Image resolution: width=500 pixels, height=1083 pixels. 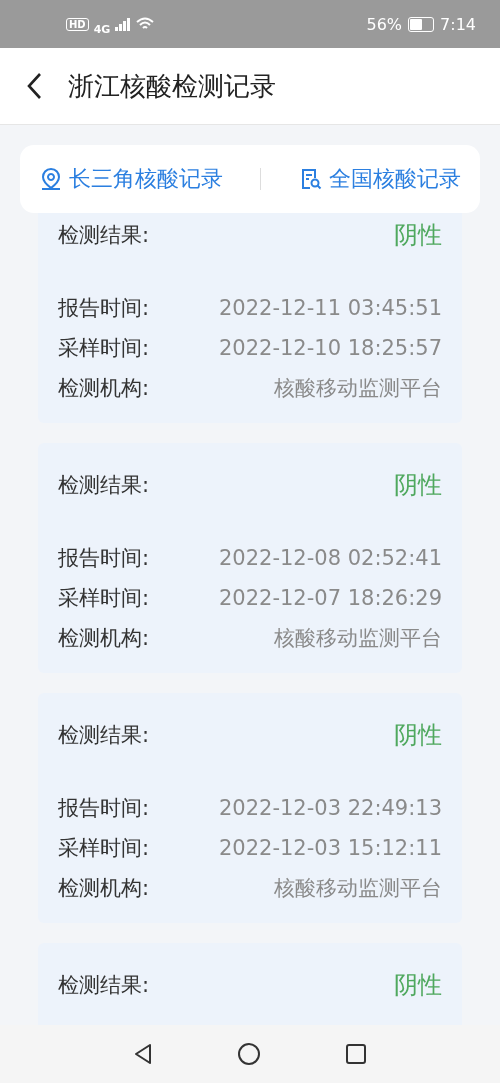 What do you see at coordinates (384, 24) in the screenshot?
I see `battery-percent: 56%` at bounding box center [384, 24].